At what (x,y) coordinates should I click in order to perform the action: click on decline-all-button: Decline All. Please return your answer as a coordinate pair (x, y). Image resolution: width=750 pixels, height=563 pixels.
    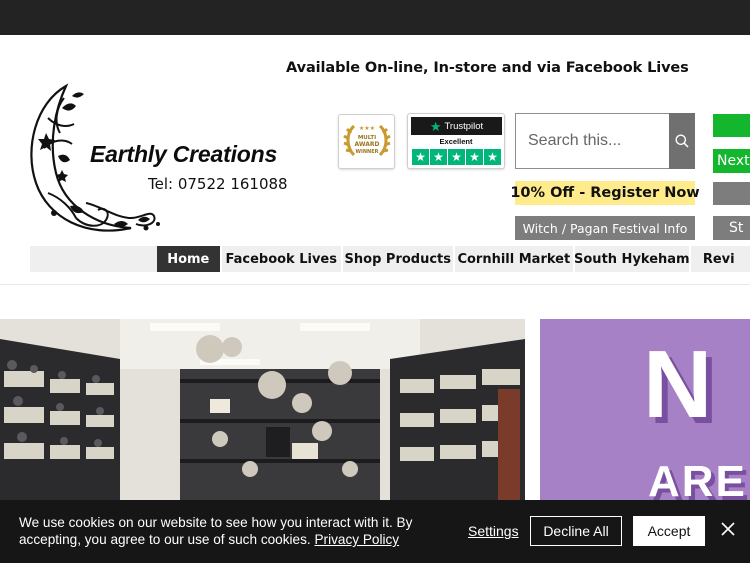
    Looking at the image, I should click on (576, 531).